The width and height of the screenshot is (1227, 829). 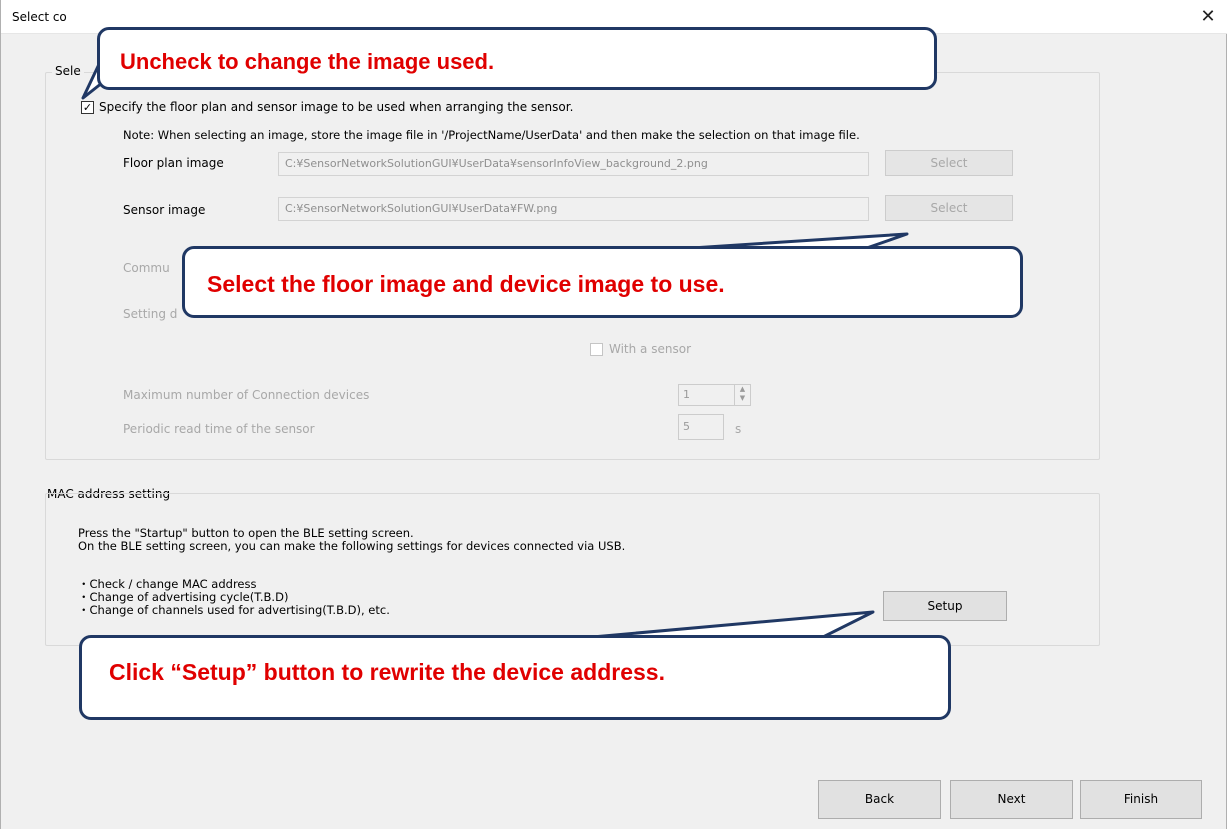 What do you see at coordinates (1011, 799) in the screenshot?
I see `next-button: Next` at bounding box center [1011, 799].